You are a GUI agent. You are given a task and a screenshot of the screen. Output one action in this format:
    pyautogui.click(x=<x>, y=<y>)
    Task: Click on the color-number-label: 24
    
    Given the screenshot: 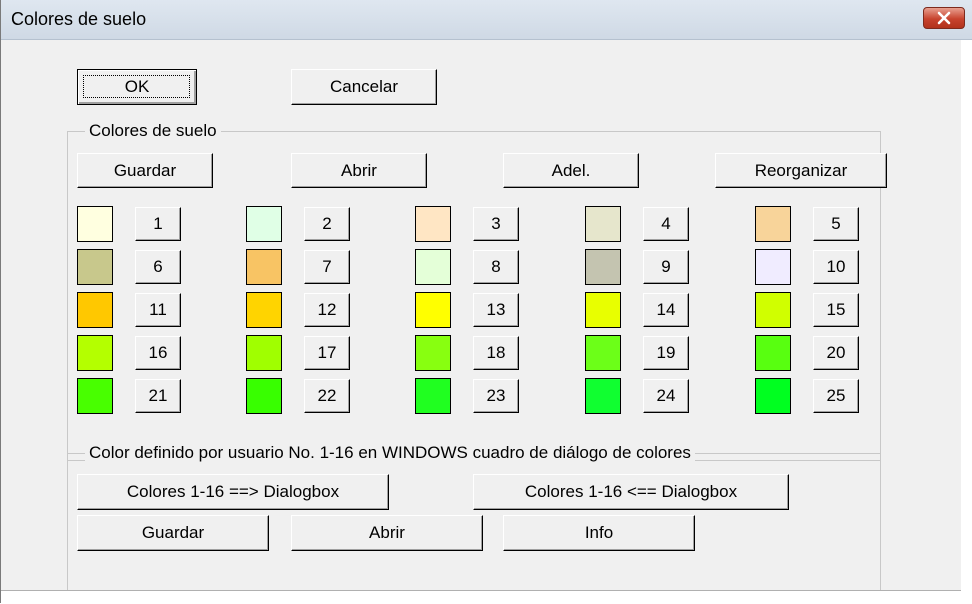 What is the action you would take?
    pyautogui.click(x=666, y=395)
    